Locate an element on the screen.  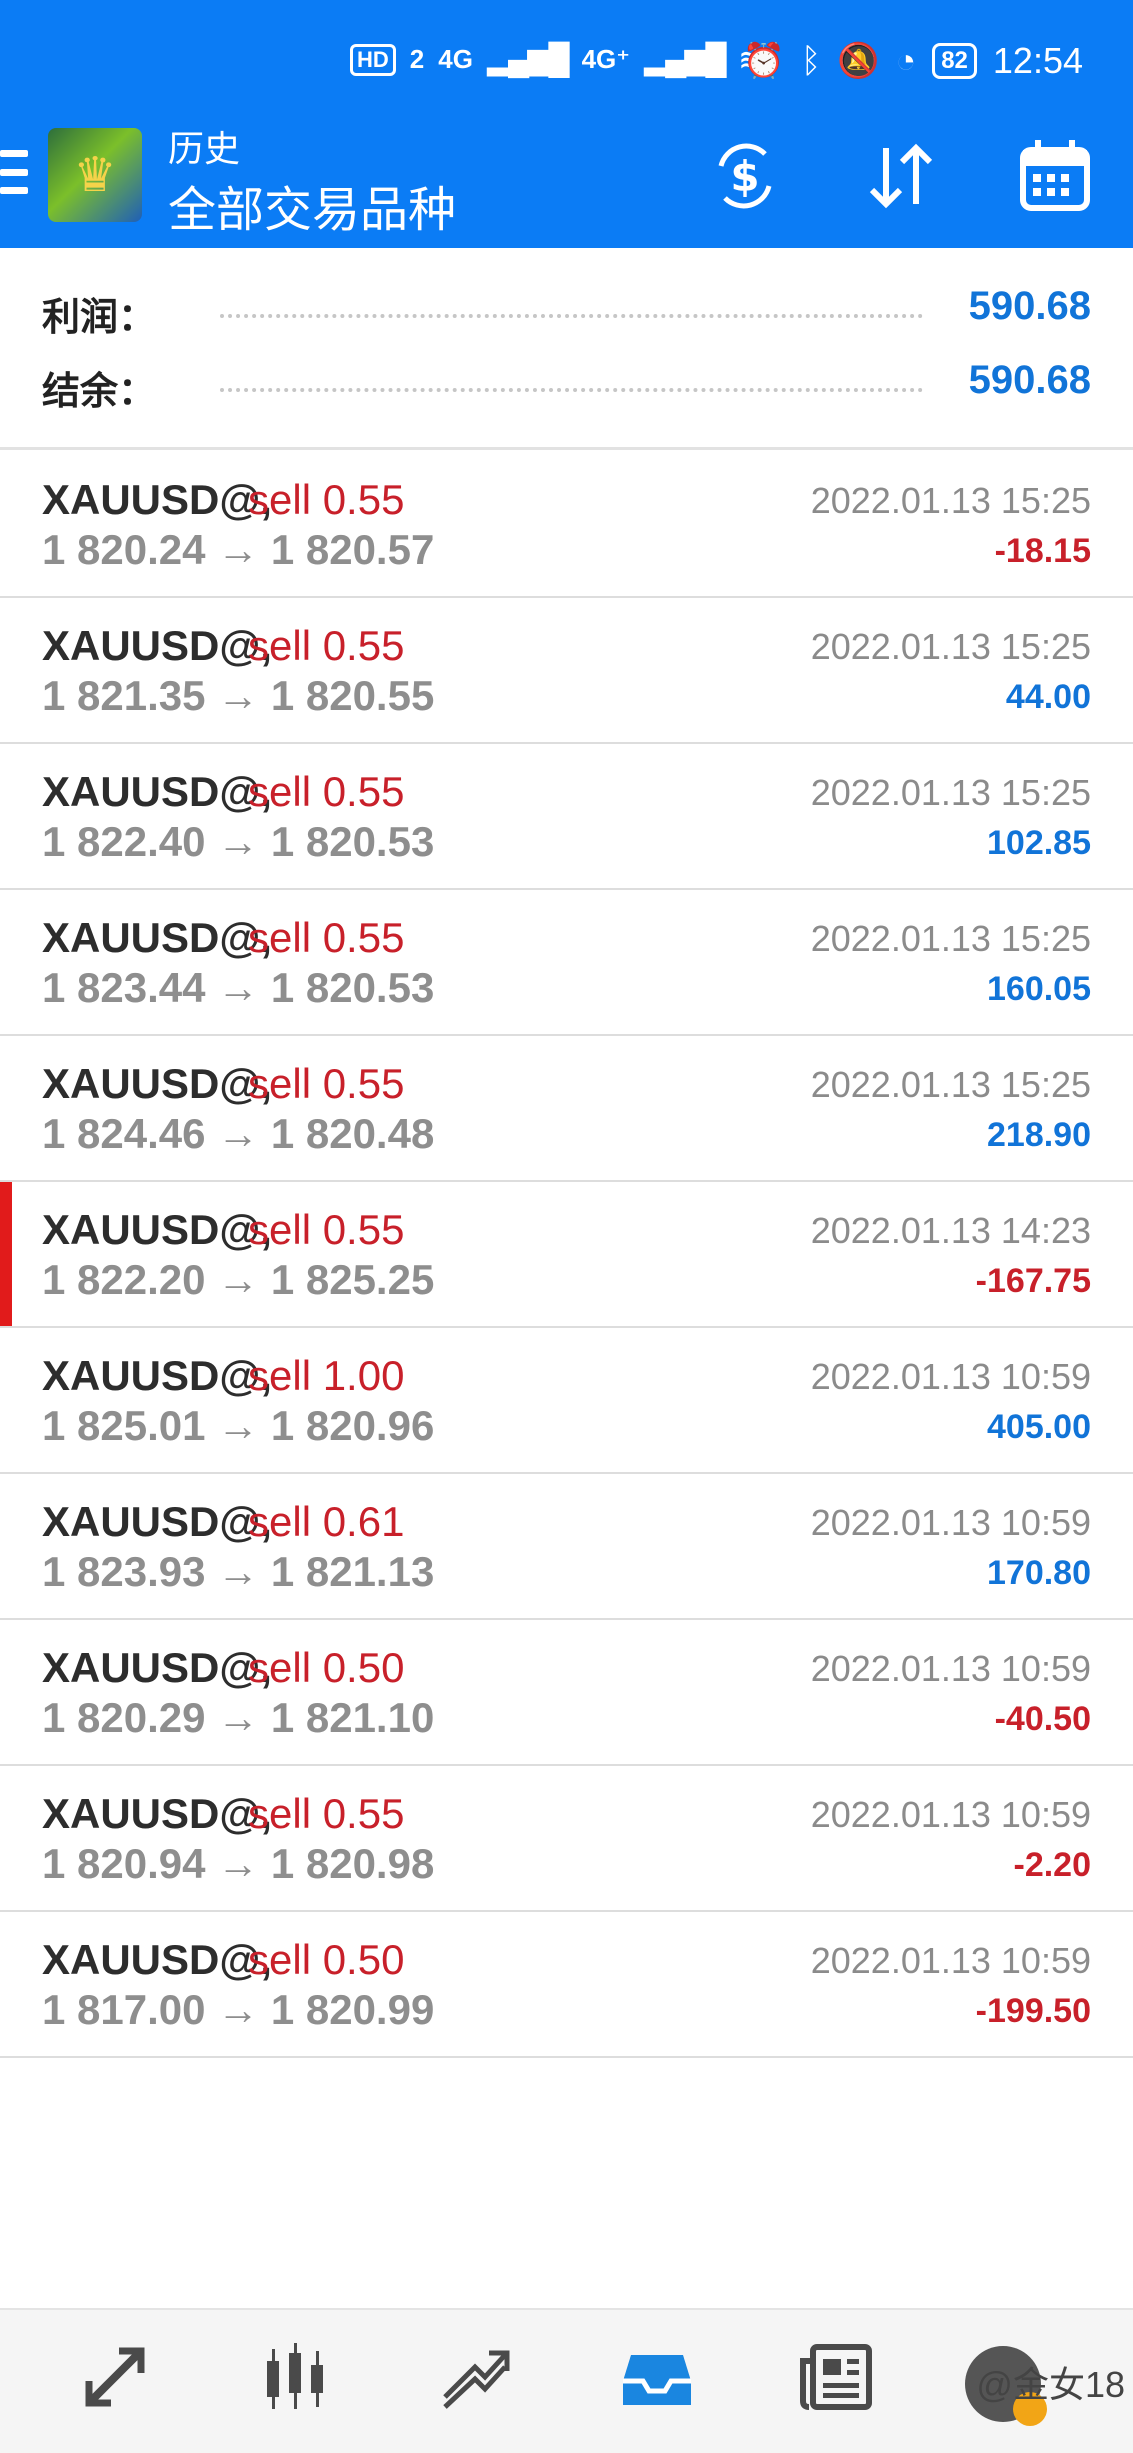
trade-profit: 218.90 is located at coordinates (1039, 1135).